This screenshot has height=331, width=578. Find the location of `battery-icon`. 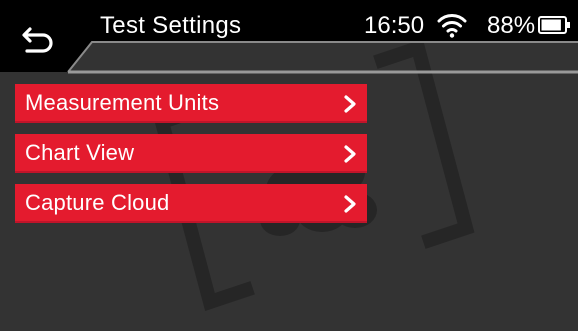

battery-icon is located at coordinates (554, 25).